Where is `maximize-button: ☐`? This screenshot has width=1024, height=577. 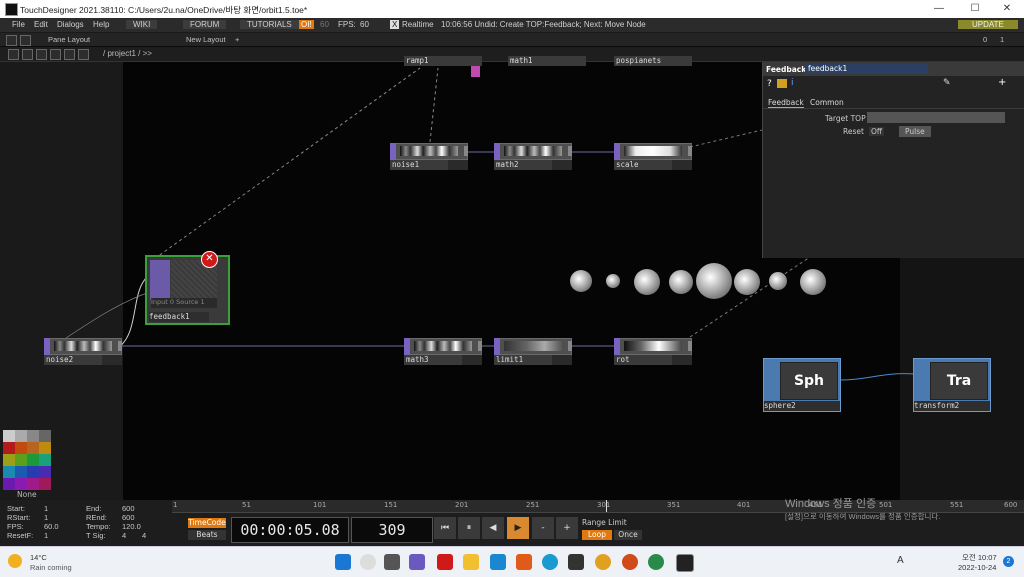 maximize-button: ☐ is located at coordinates (975, 9).